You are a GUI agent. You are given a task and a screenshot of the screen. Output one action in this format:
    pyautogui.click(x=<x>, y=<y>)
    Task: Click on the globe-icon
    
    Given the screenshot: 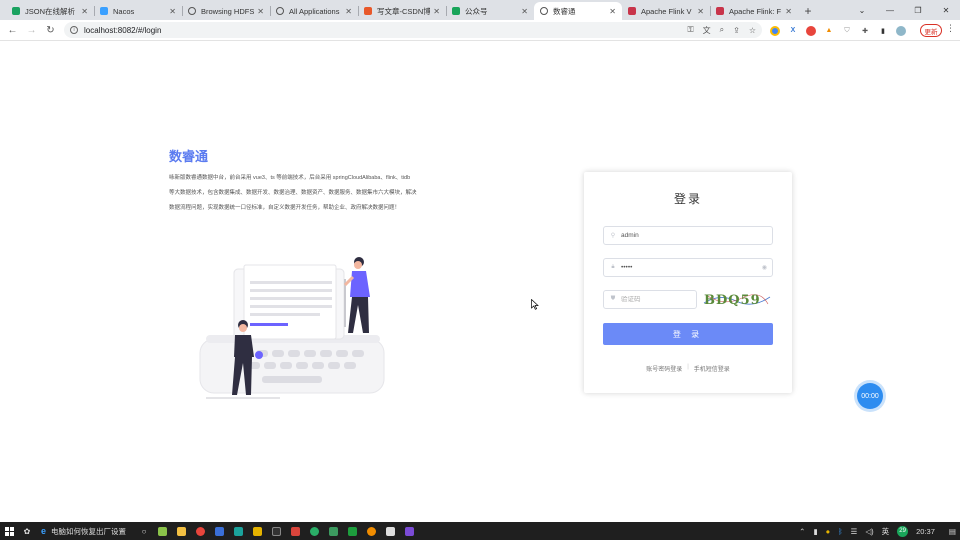 What is the action you would take?
    pyautogui.click(x=192, y=11)
    